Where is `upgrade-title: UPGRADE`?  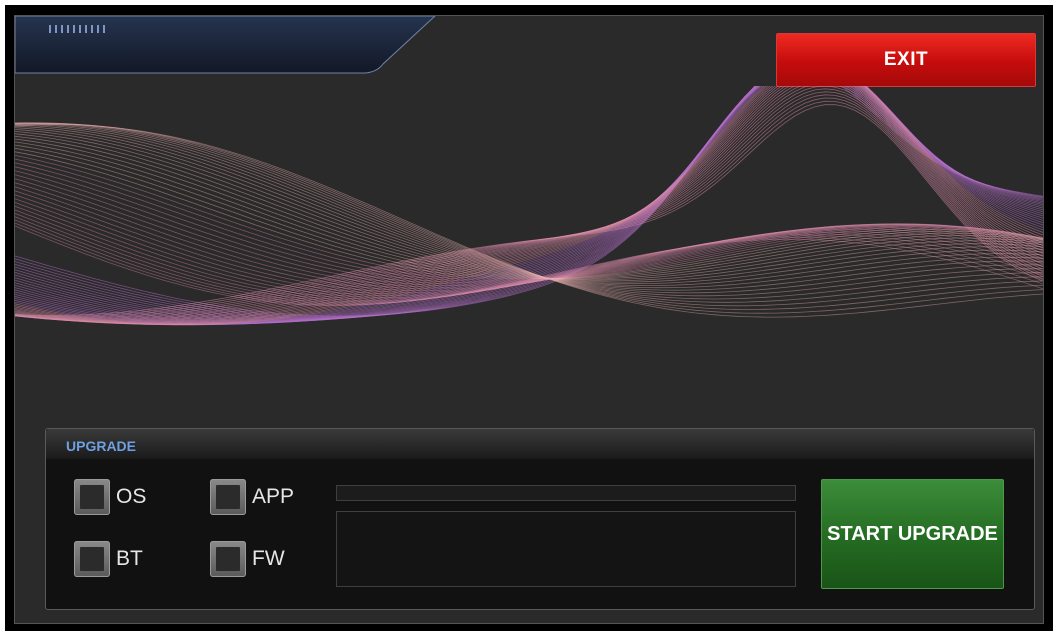 upgrade-title: UPGRADE is located at coordinates (101, 446).